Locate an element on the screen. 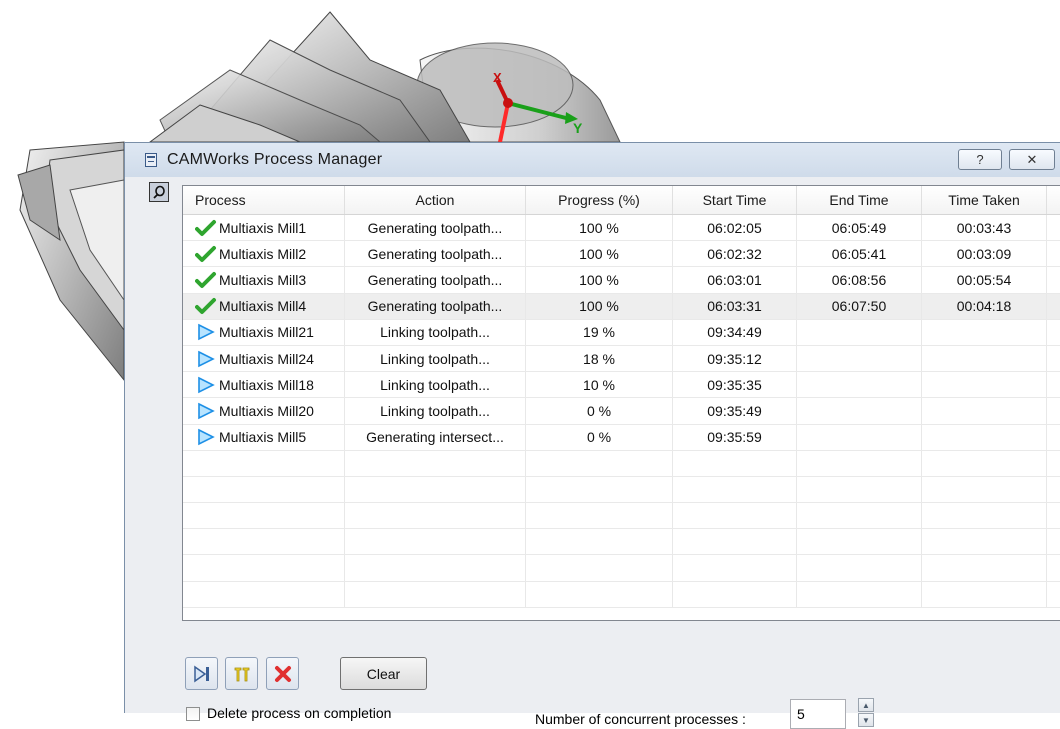 The image size is (1060, 729). pin-icon is located at coordinates (159, 192).